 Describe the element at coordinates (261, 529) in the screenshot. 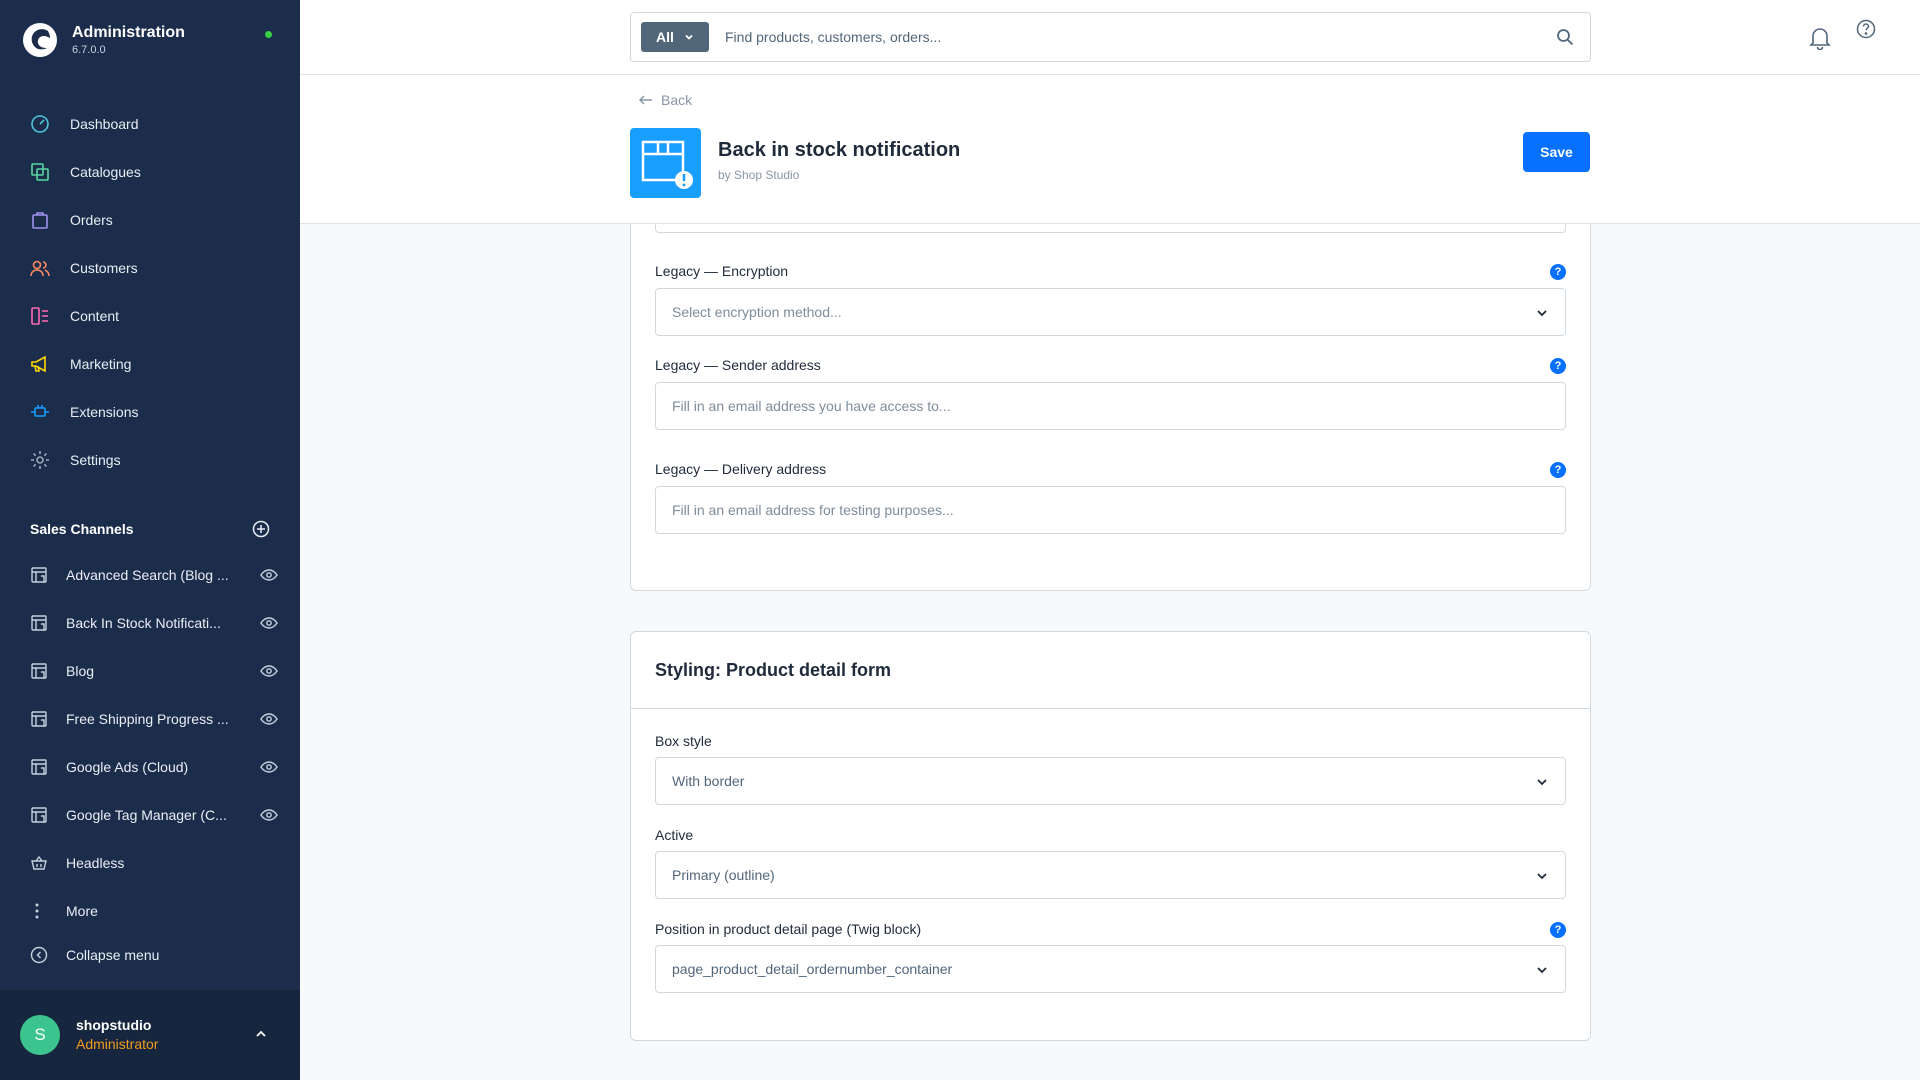

I see `add-circle-icon` at that location.